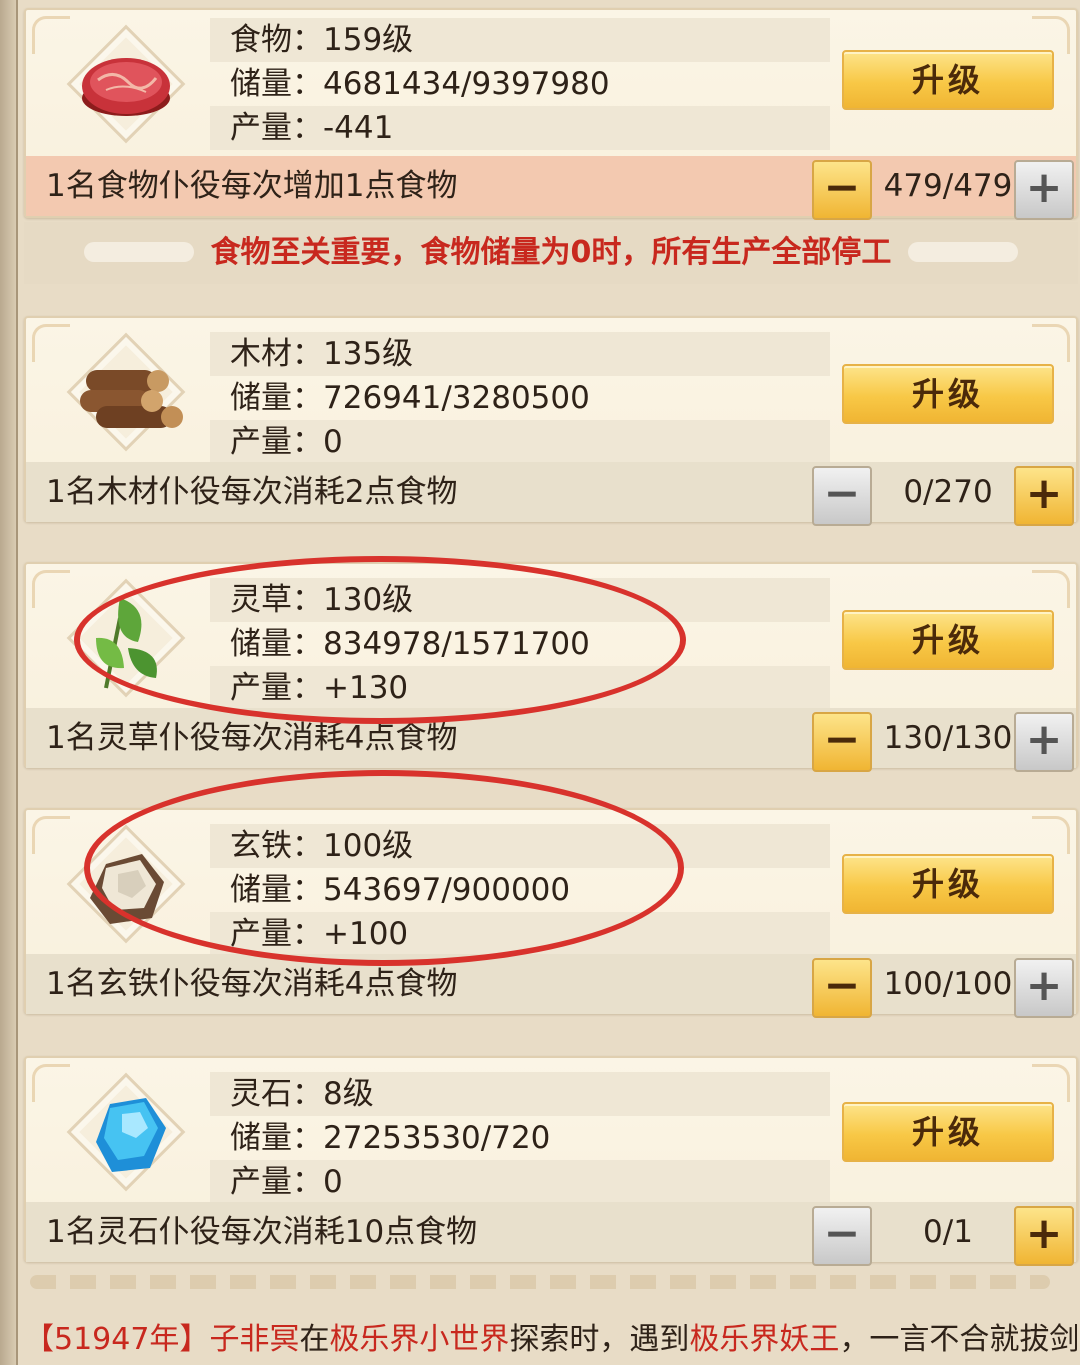 The height and width of the screenshot is (1365, 1080). Describe the element at coordinates (400, 890) in the screenshot. I see `resource-storage: 储量：543697/900000` at that location.